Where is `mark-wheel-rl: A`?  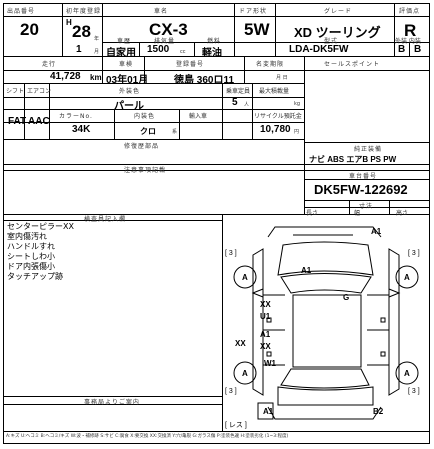
mark-wheel-rl: A is located at coordinates (245, 373).